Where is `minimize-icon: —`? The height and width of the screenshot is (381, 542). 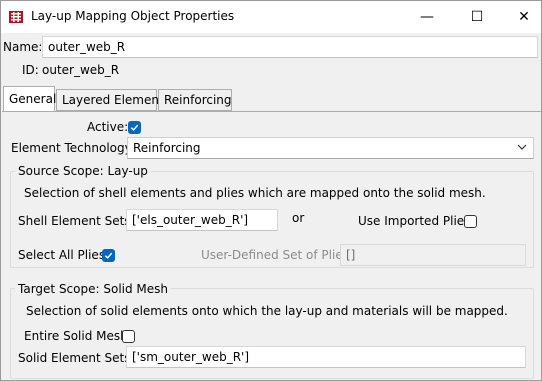
minimize-icon: — is located at coordinates (427, 17).